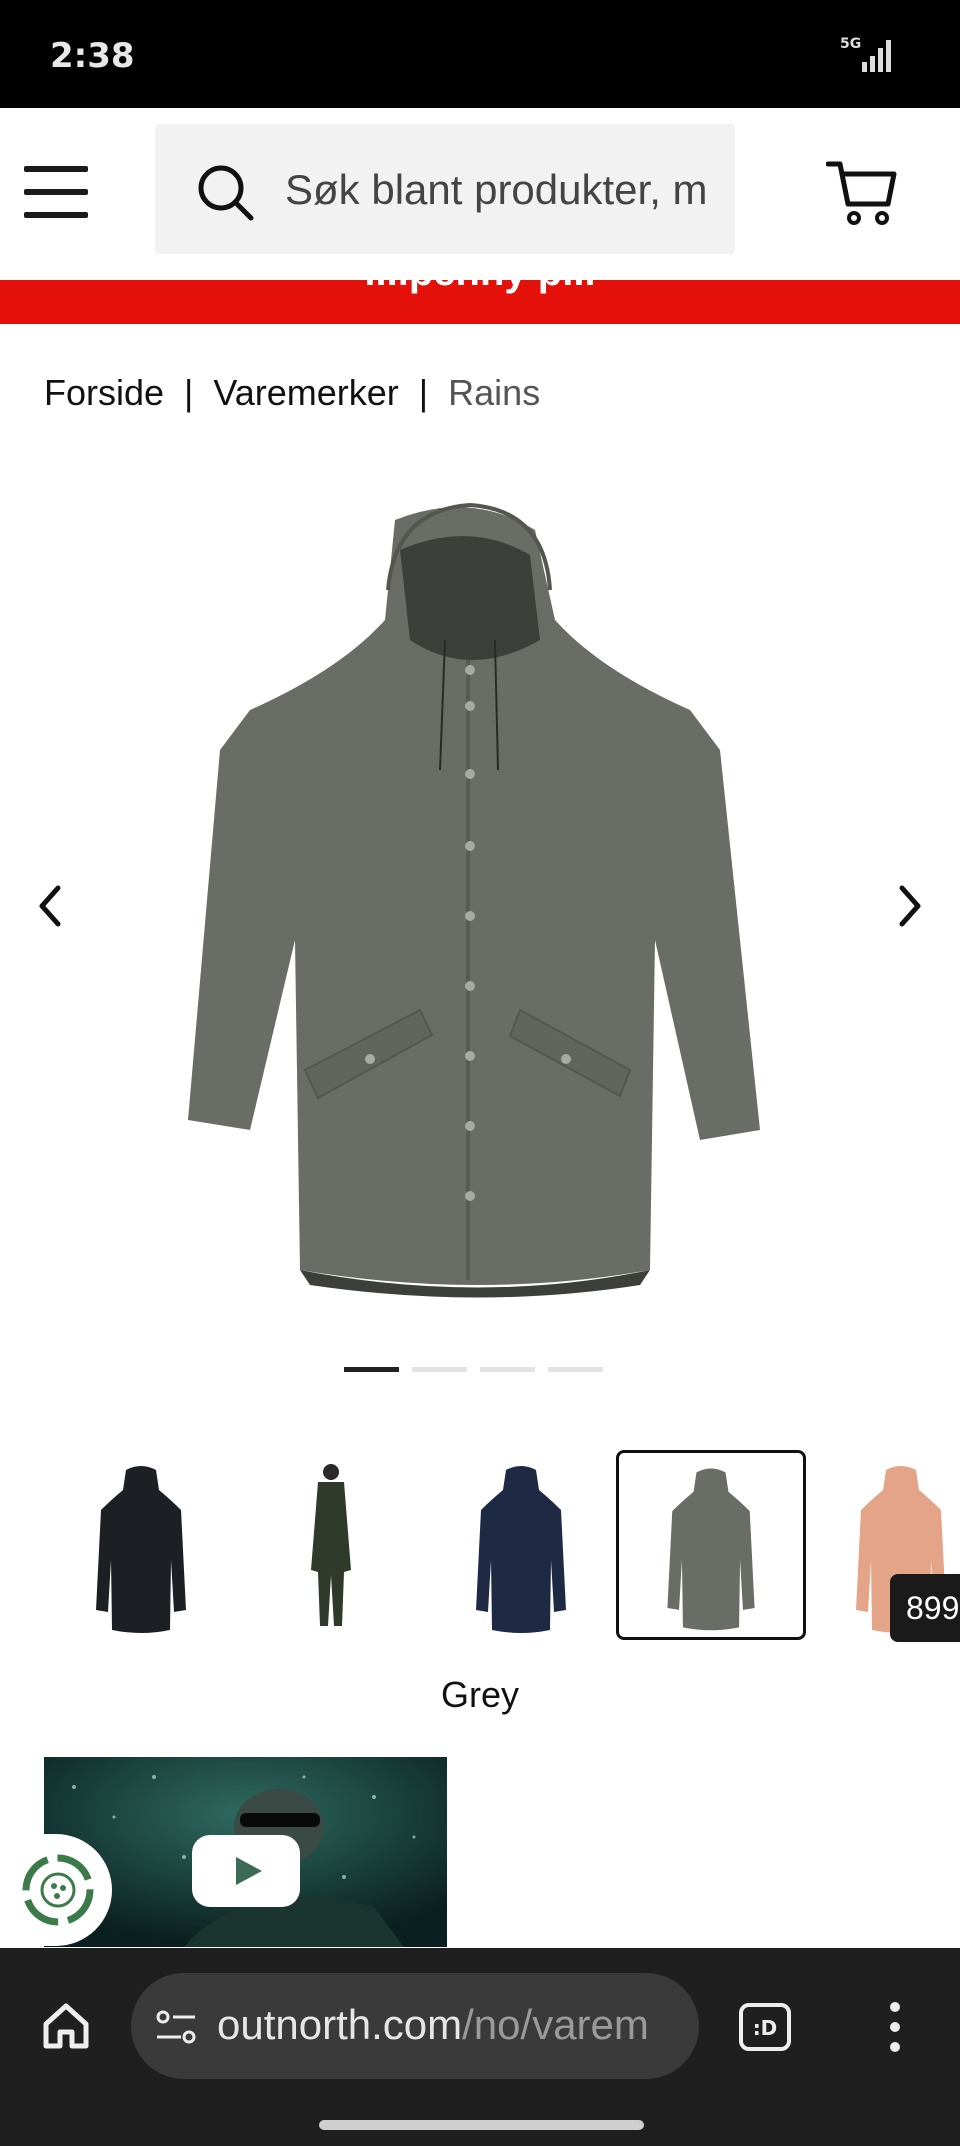 The width and height of the screenshot is (960, 2146). Describe the element at coordinates (481, 2125) in the screenshot. I see `gesture-home-bar` at that location.